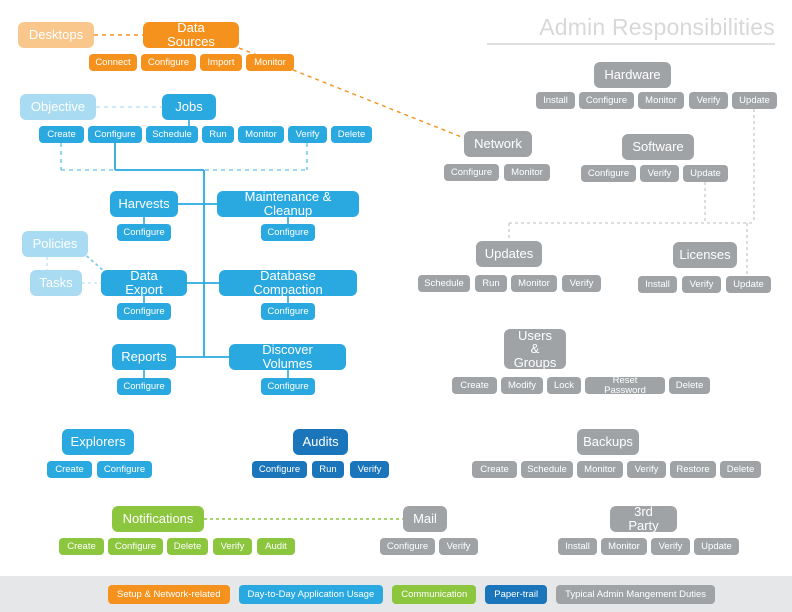  What do you see at coordinates (632, 75) in the screenshot?
I see `node-hardware: Hardware` at bounding box center [632, 75].